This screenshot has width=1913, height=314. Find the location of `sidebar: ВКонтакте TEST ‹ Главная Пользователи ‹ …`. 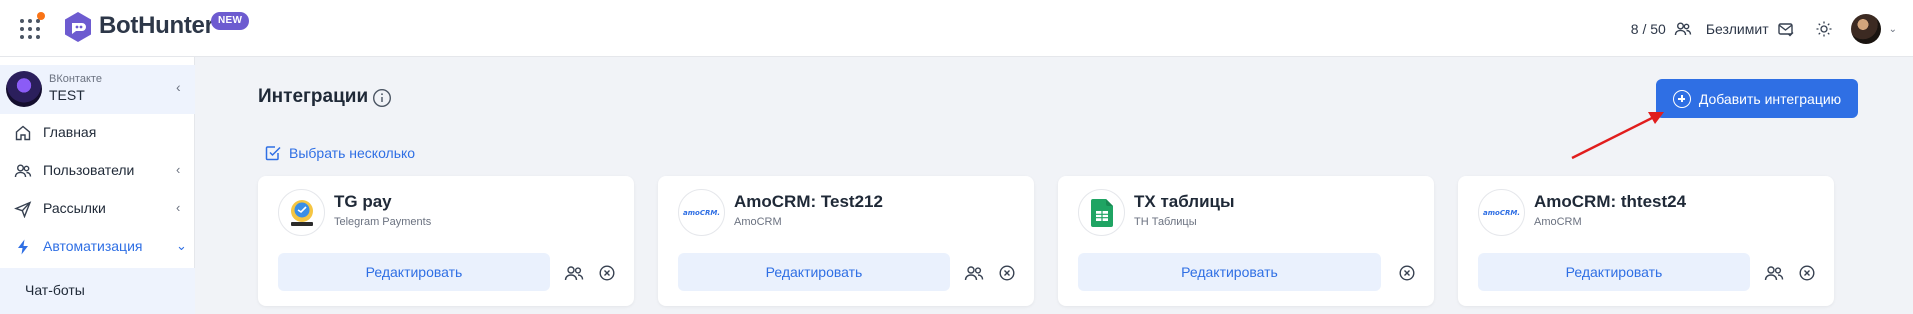

sidebar: ВКонтакте TEST ‹ Главная Пользователи ‹ … is located at coordinates (97, 185).